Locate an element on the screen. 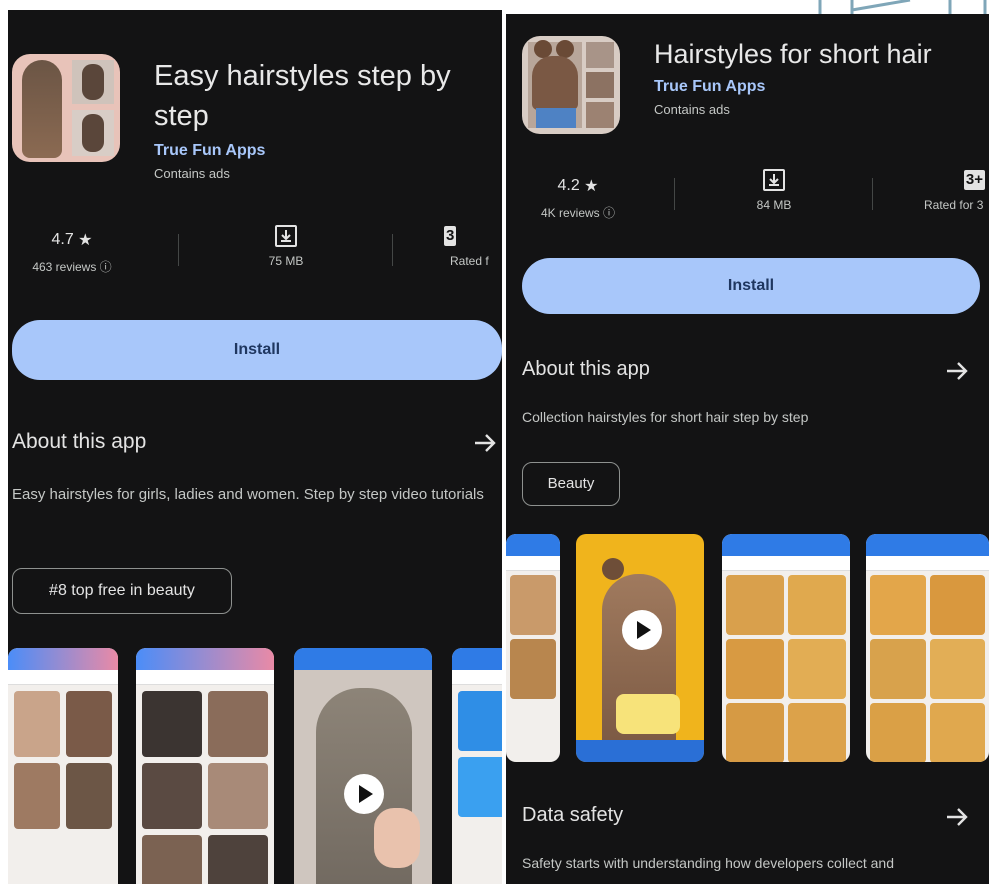 The width and height of the screenshot is (989, 884). rating-stat: 4.2 ★ 4K reviews ⓘ is located at coordinates (578, 197).